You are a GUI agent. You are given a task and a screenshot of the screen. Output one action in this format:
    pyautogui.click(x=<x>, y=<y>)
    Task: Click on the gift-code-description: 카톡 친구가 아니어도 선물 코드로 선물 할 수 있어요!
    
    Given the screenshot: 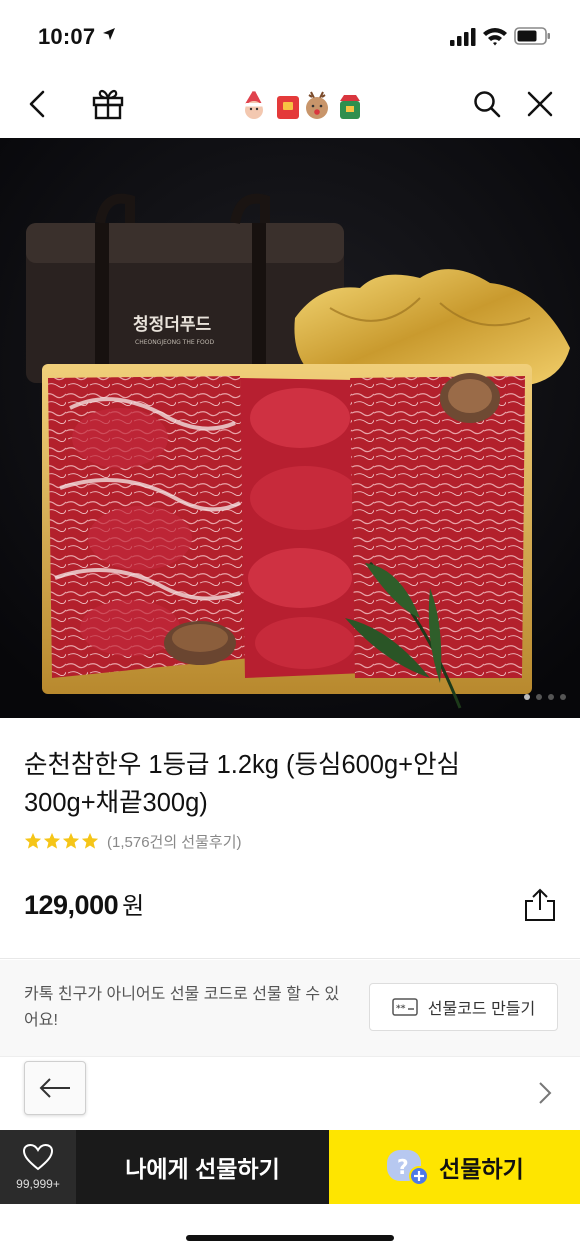 What is the action you would take?
    pyautogui.click(x=182, y=1007)
    